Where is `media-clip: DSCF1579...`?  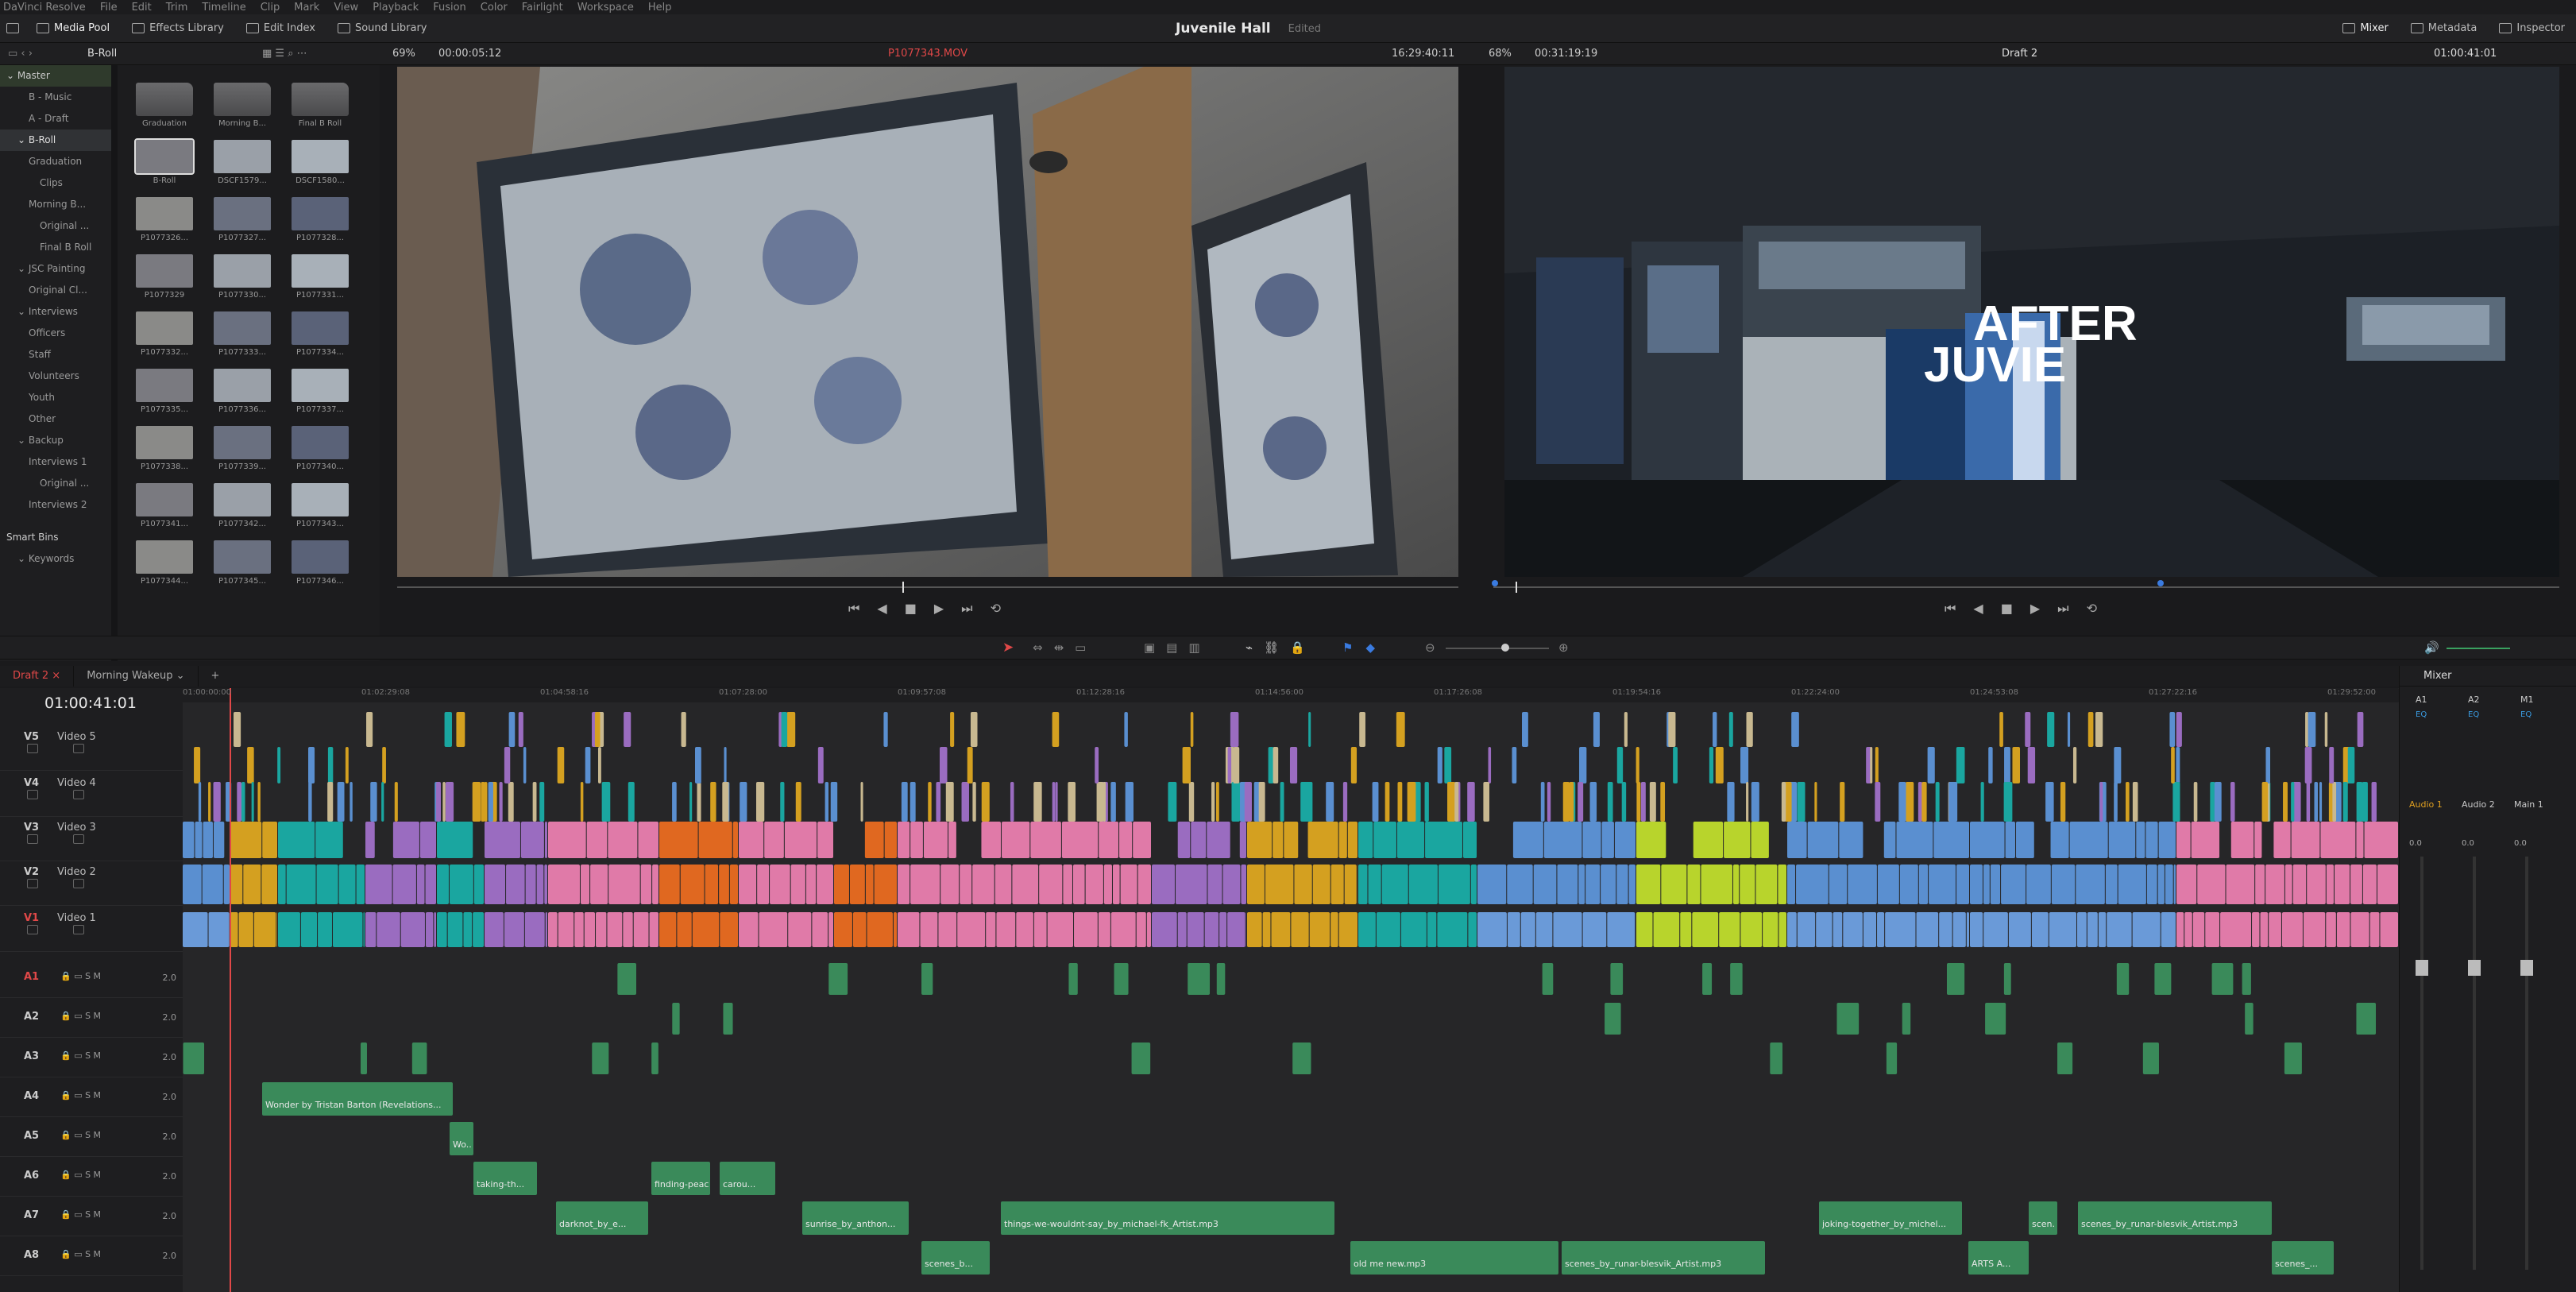
media-clip: DSCF1579... is located at coordinates (242, 168).